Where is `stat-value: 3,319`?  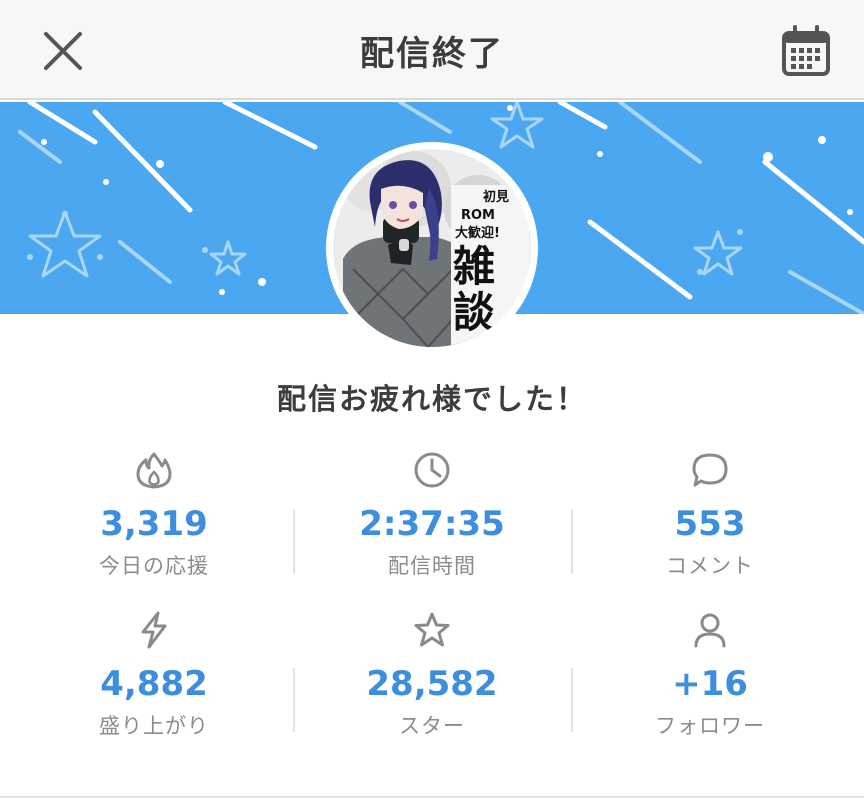 stat-value: 3,319 is located at coordinates (154, 524).